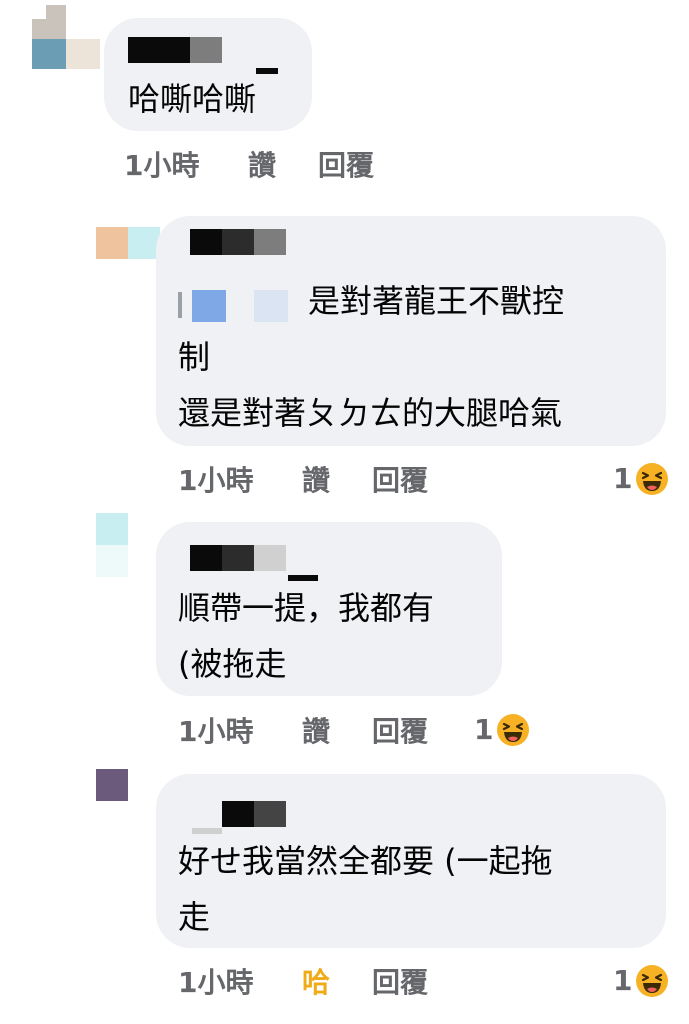 This screenshot has width=689, height=1024. What do you see at coordinates (370, 413) in the screenshot?
I see `comment-line: 還是對著ㄆㄉㄊ的大腿哈氣` at bounding box center [370, 413].